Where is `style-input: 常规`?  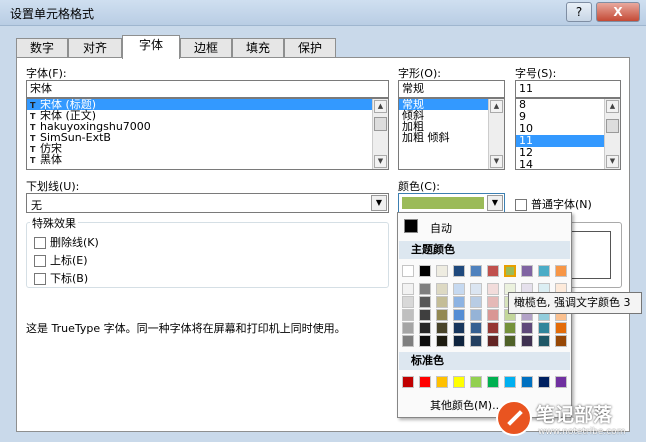
style-input: 常规 is located at coordinates (451, 89).